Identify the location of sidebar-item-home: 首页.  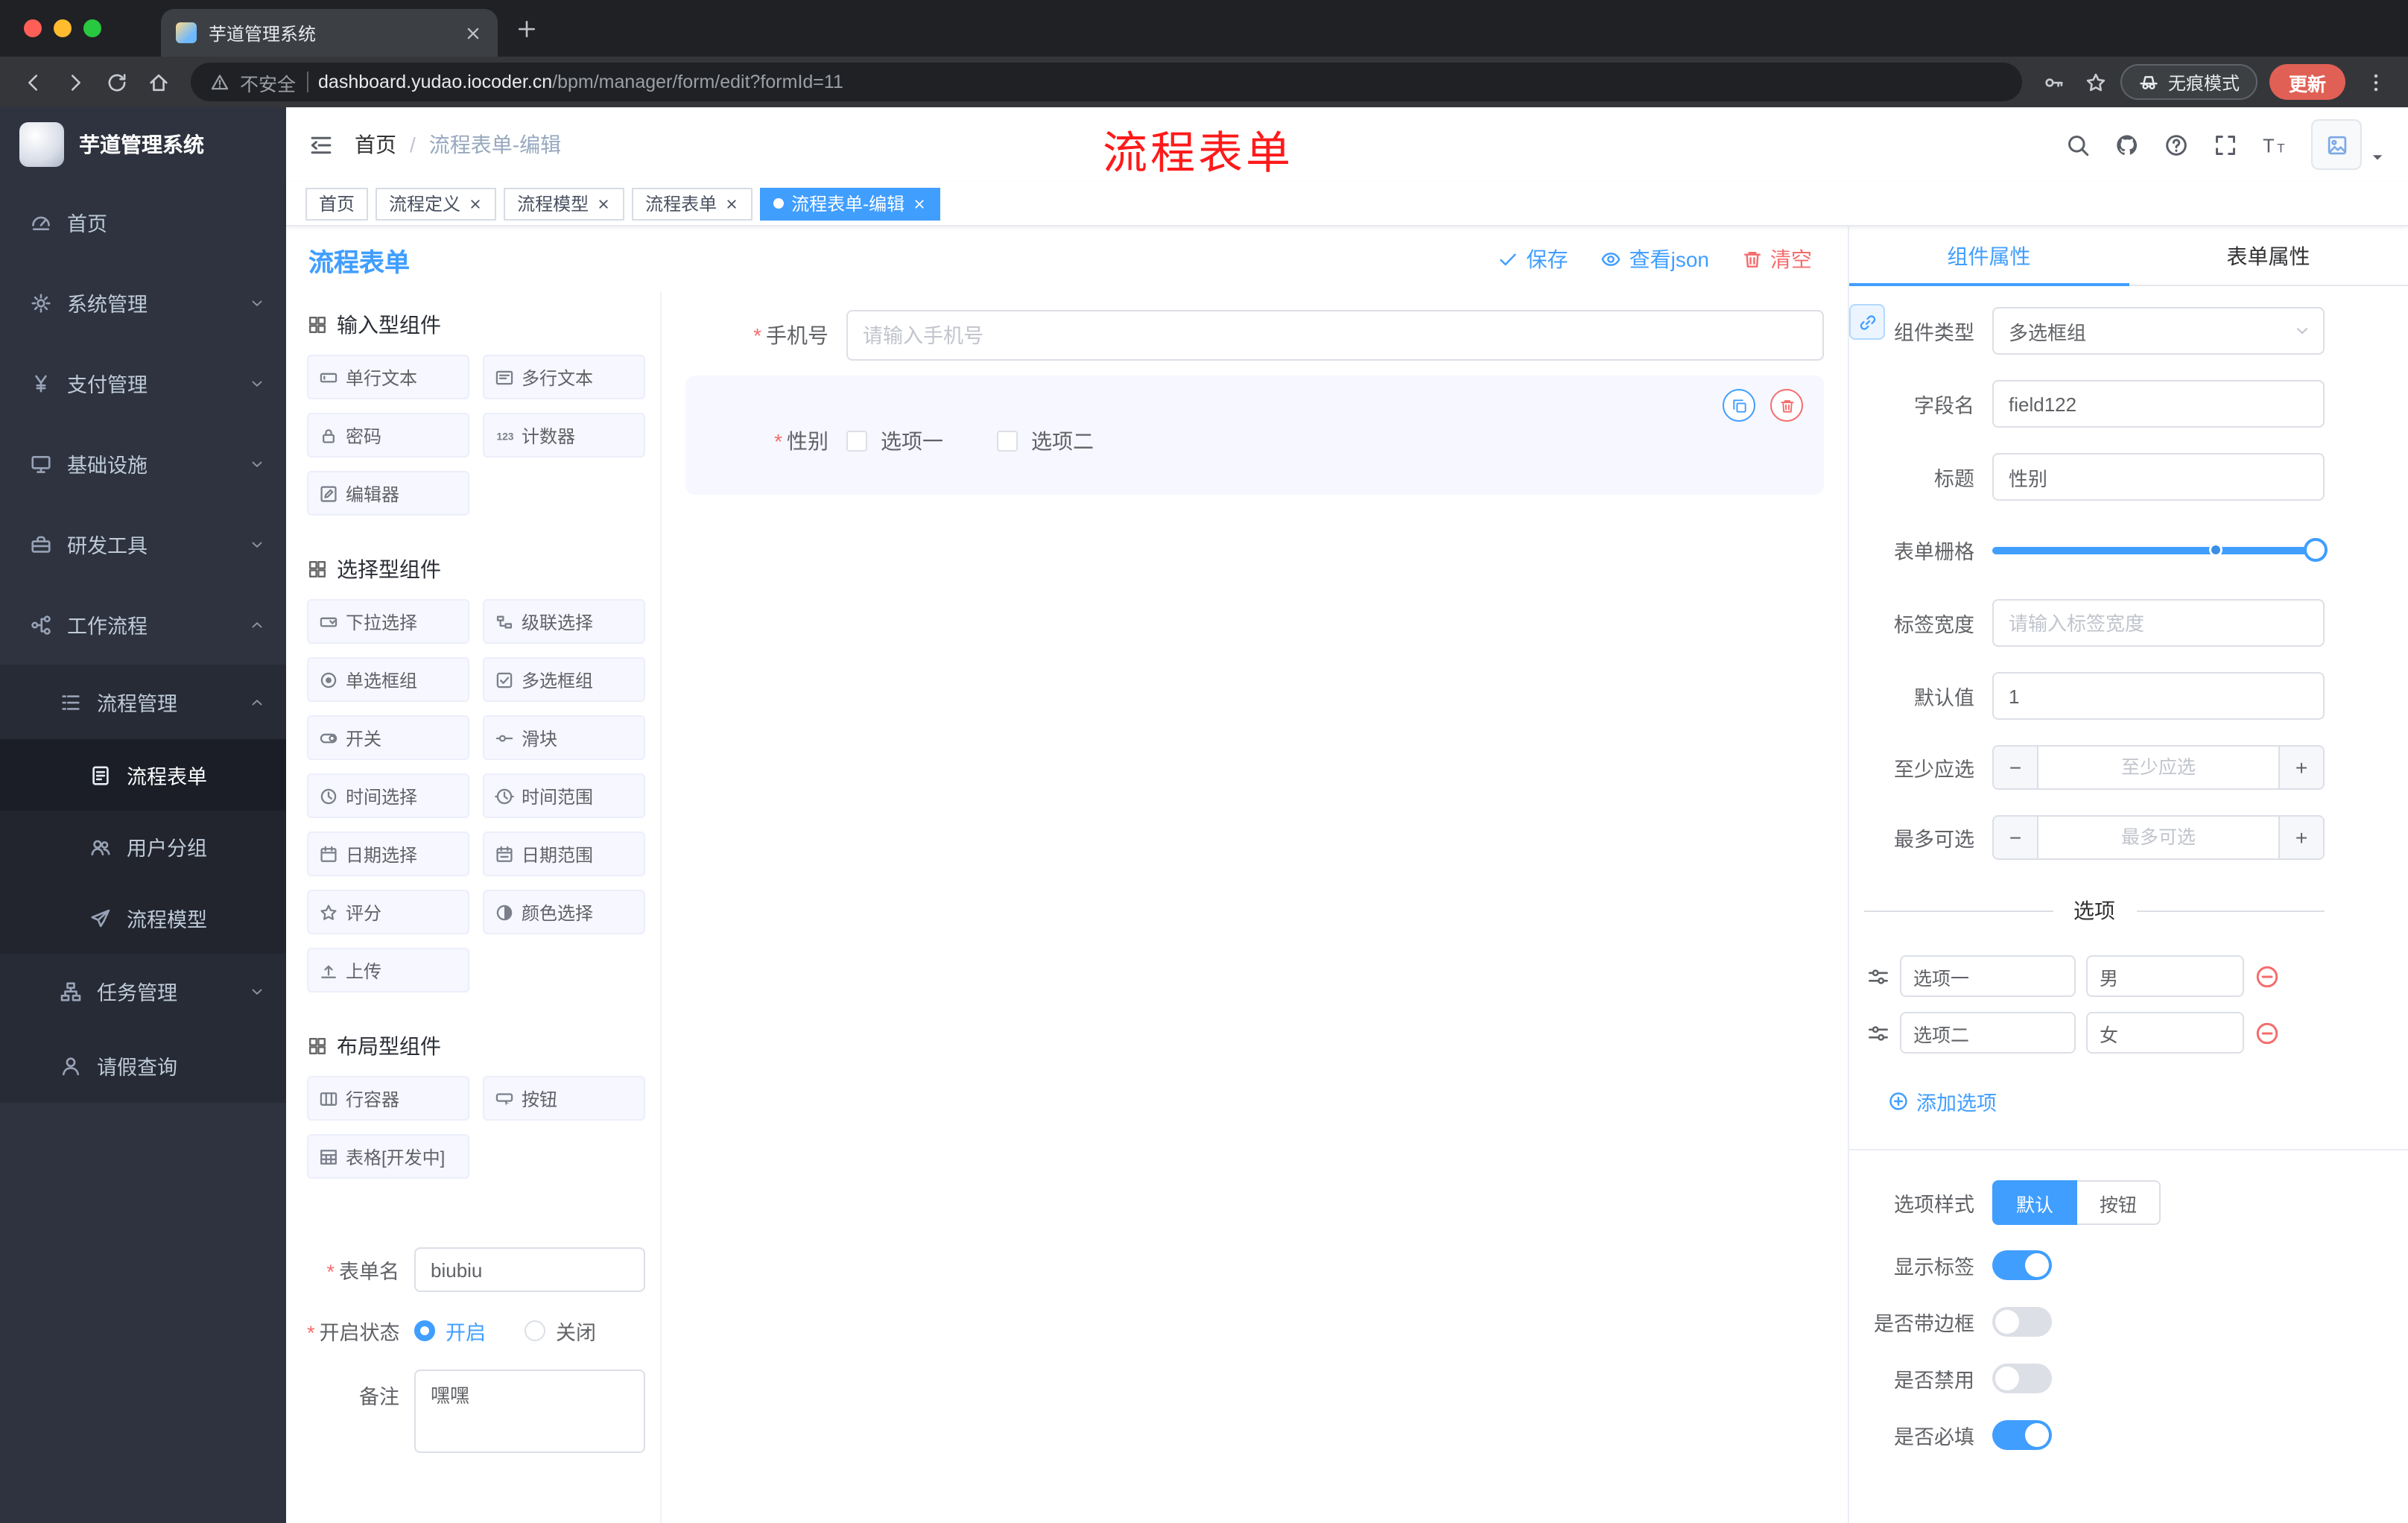
(143, 222).